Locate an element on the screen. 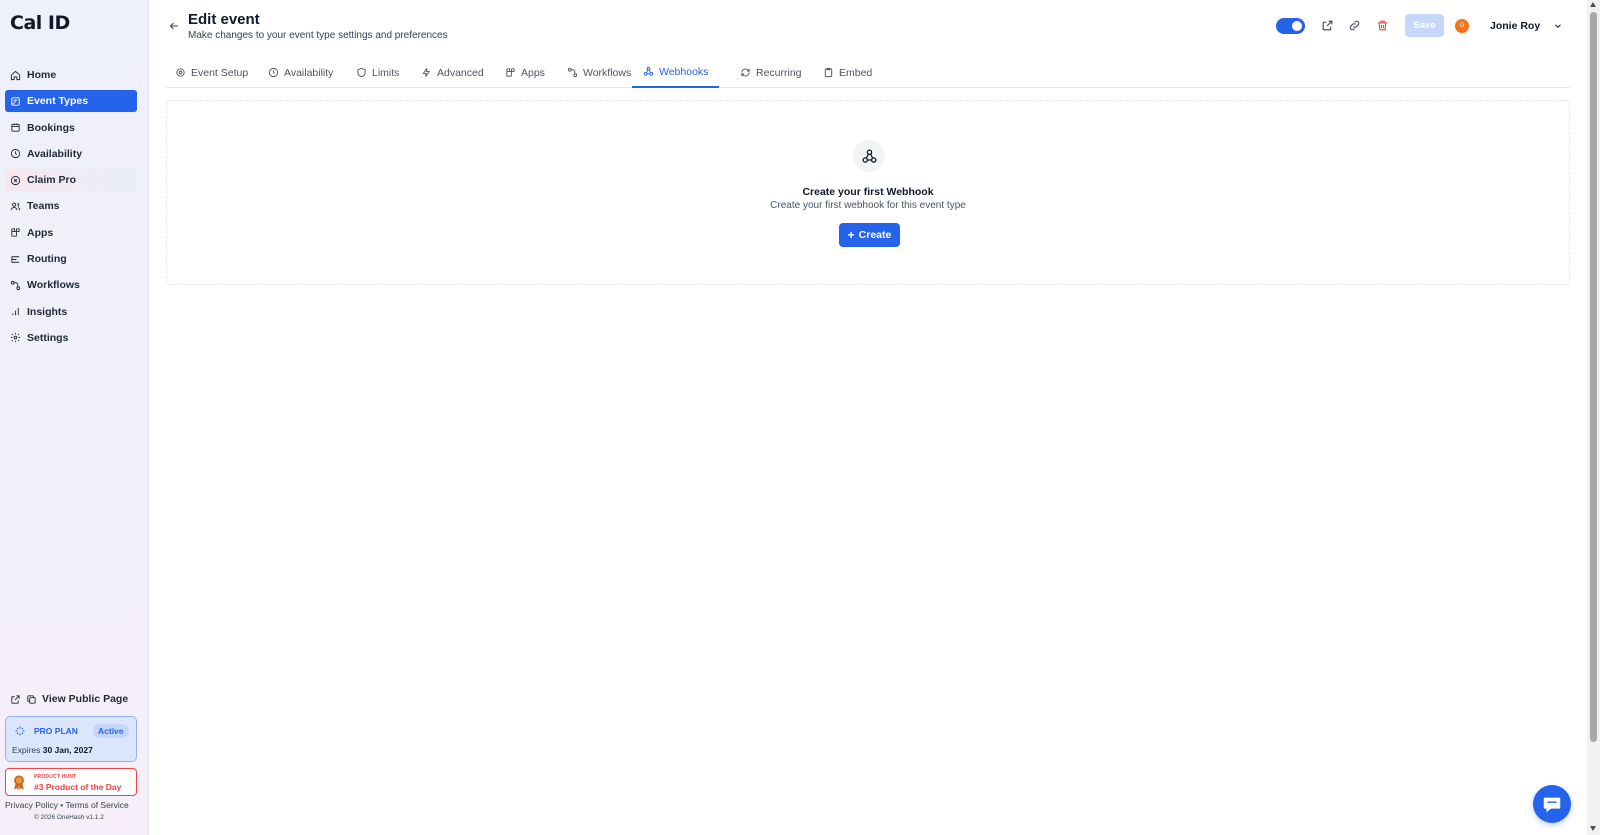 The image size is (1600, 835). sidebar-item-event-types: Event Types is located at coordinates (71, 101).